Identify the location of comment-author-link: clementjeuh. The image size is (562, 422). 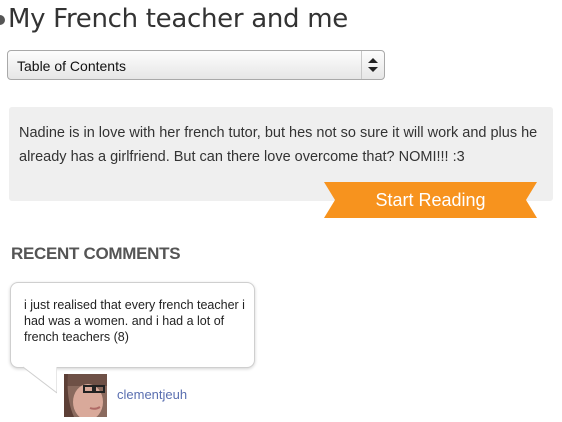
(152, 394).